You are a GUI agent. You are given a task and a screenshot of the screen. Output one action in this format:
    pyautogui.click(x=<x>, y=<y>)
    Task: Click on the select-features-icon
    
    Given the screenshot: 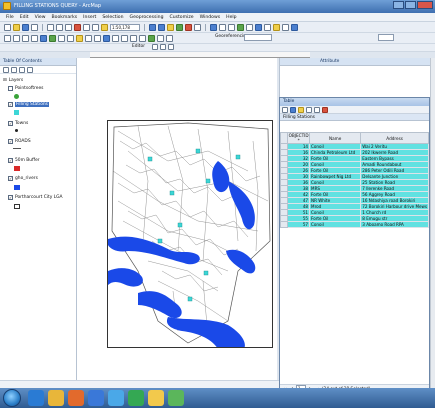 What is the action you would take?
    pyautogui.click(x=79, y=38)
    